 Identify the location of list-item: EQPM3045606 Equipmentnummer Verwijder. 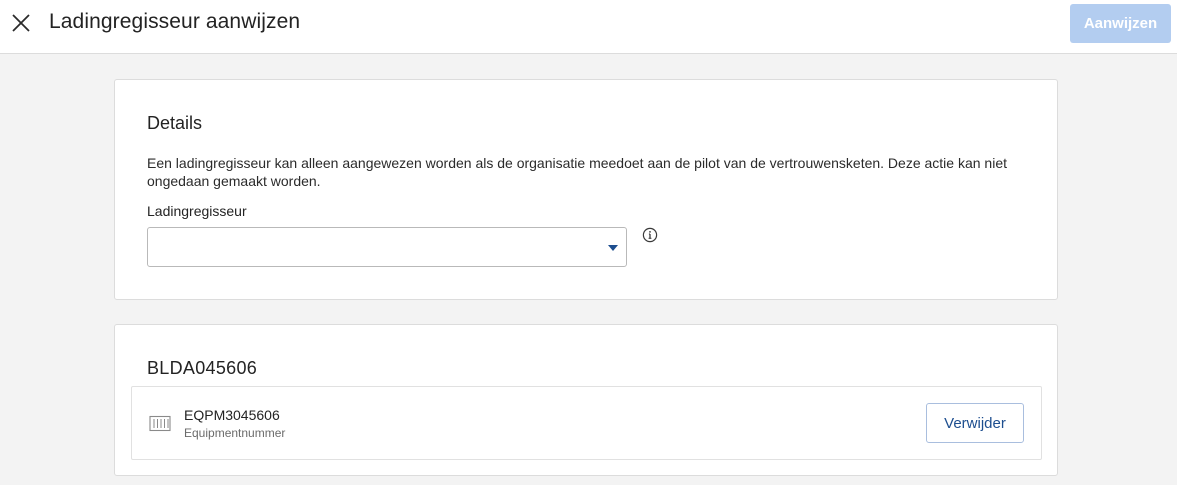
(586, 423).